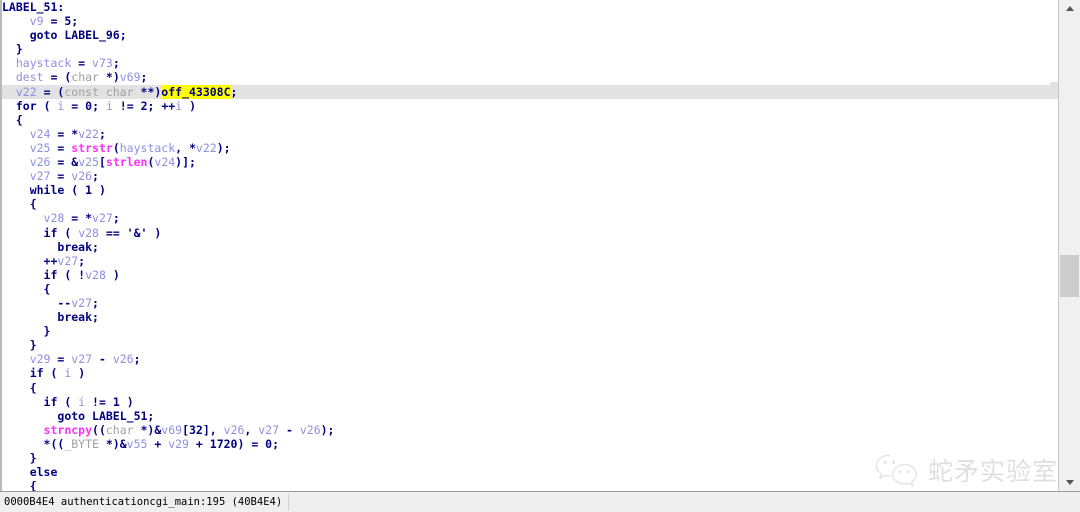 The image size is (1080, 512). What do you see at coordinates (530, 416) in the screenshot?
I see `code-line: goto LABEL_51;` at bounding box center [530, 416].